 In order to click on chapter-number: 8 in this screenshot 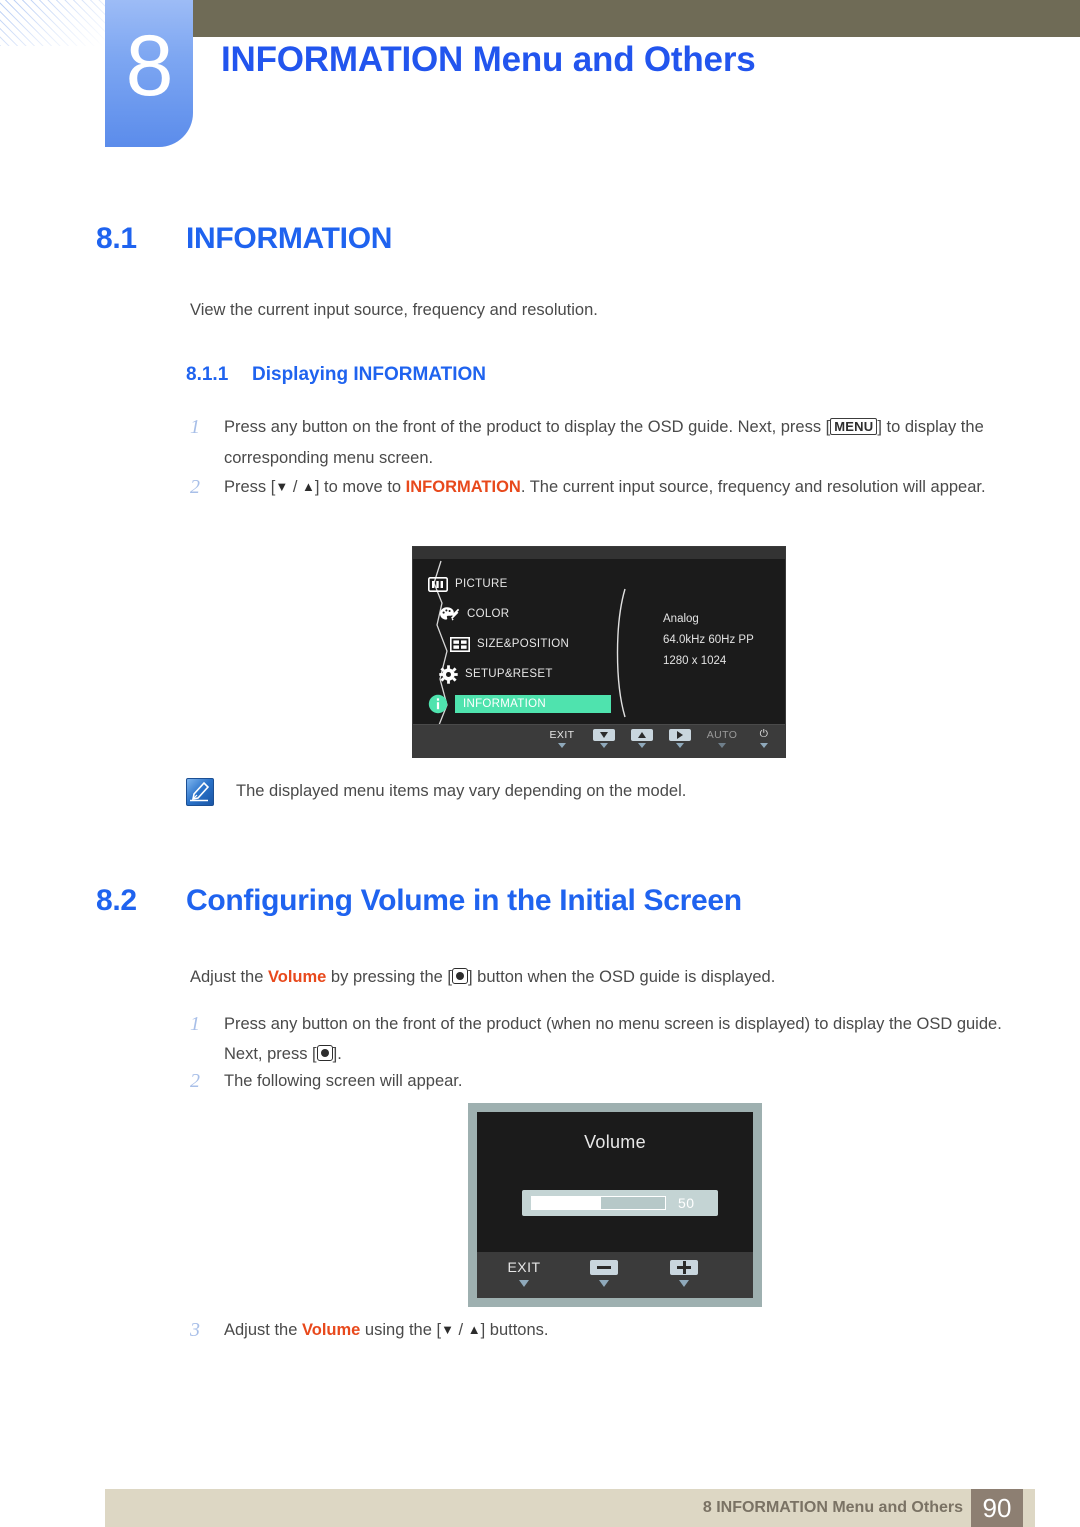, I will do `click(149, 66)`.